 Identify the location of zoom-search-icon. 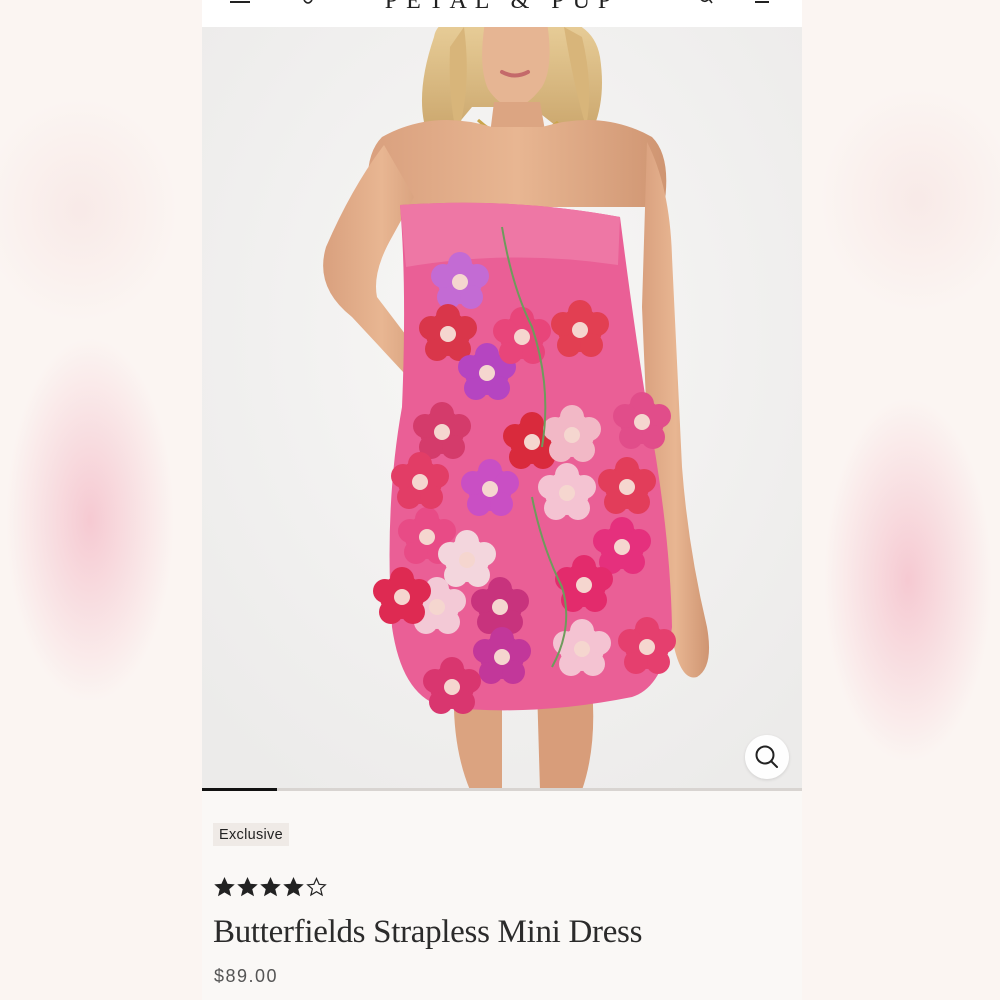
(766, 756).